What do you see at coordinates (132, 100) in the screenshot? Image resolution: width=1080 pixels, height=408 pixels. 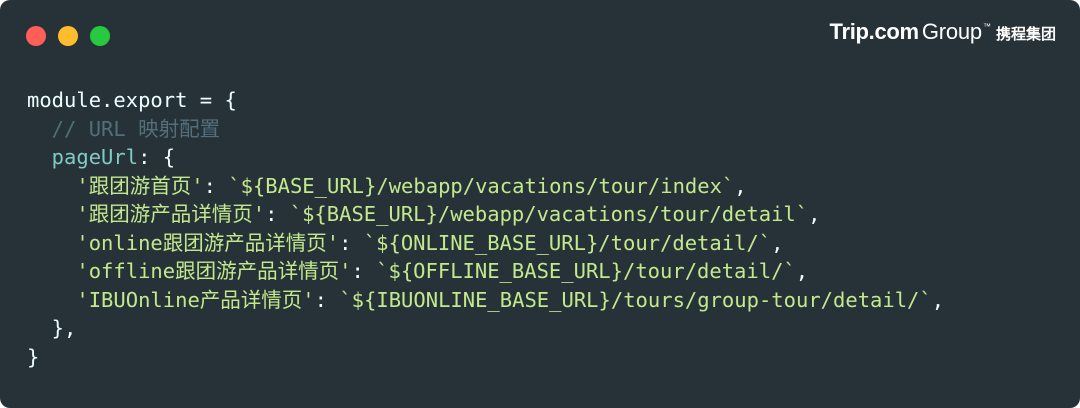 I see `code-token-plain: module.export = {` at bounding box center [132, 100].